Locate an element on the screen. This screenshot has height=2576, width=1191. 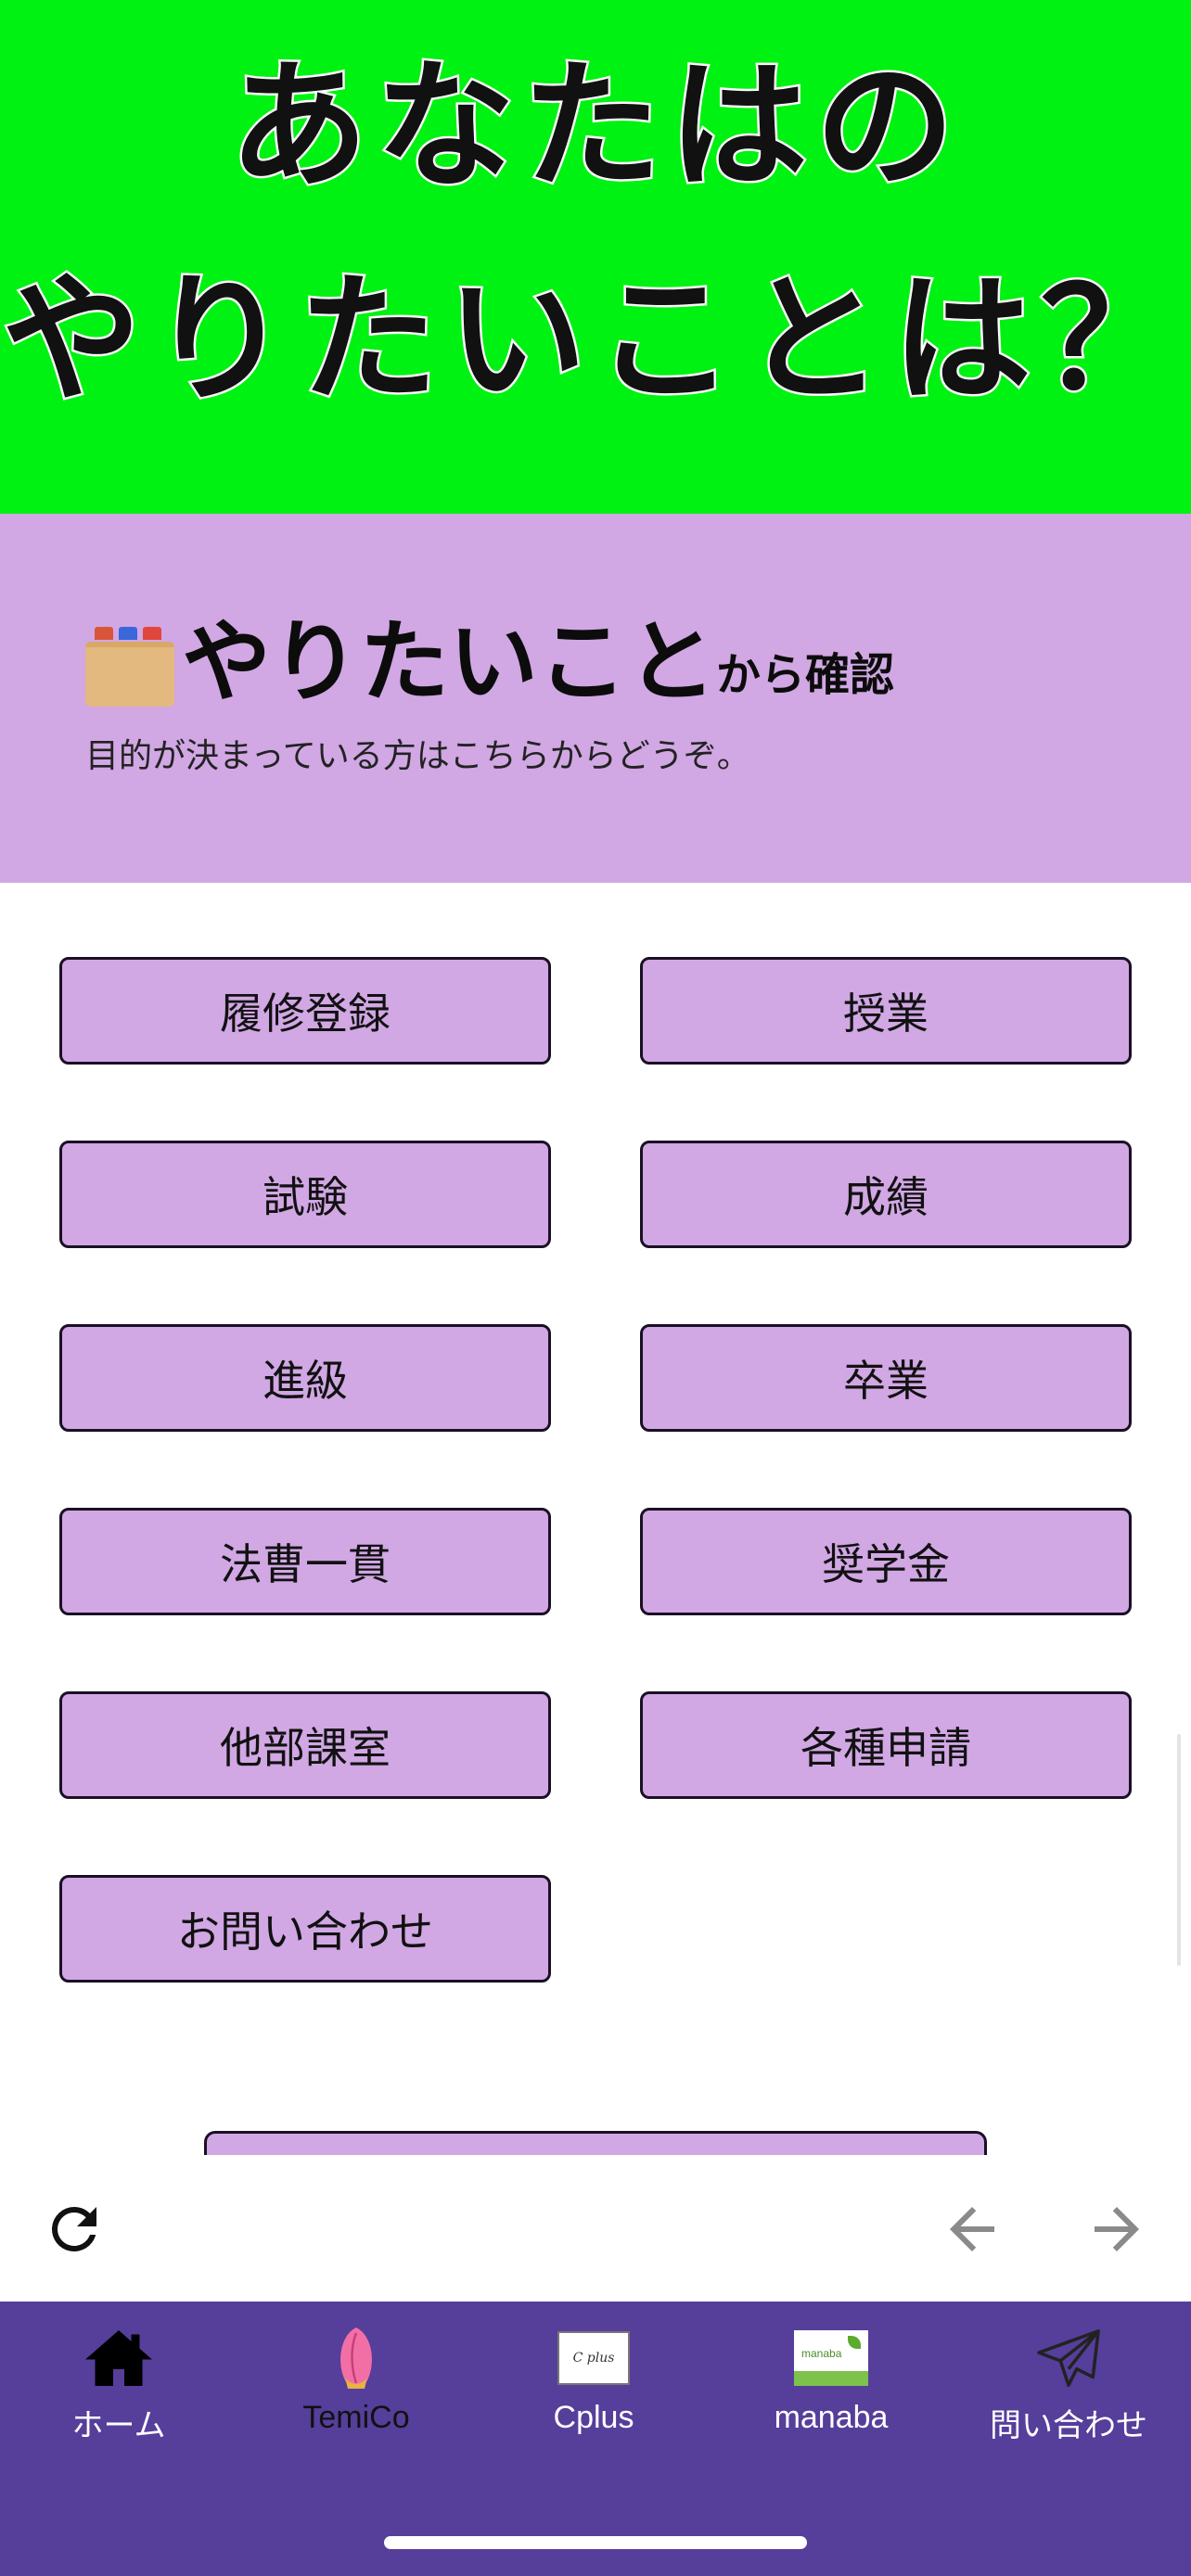
category-button-scholarship: 奨学金 is located at coordinates (886, 1561).